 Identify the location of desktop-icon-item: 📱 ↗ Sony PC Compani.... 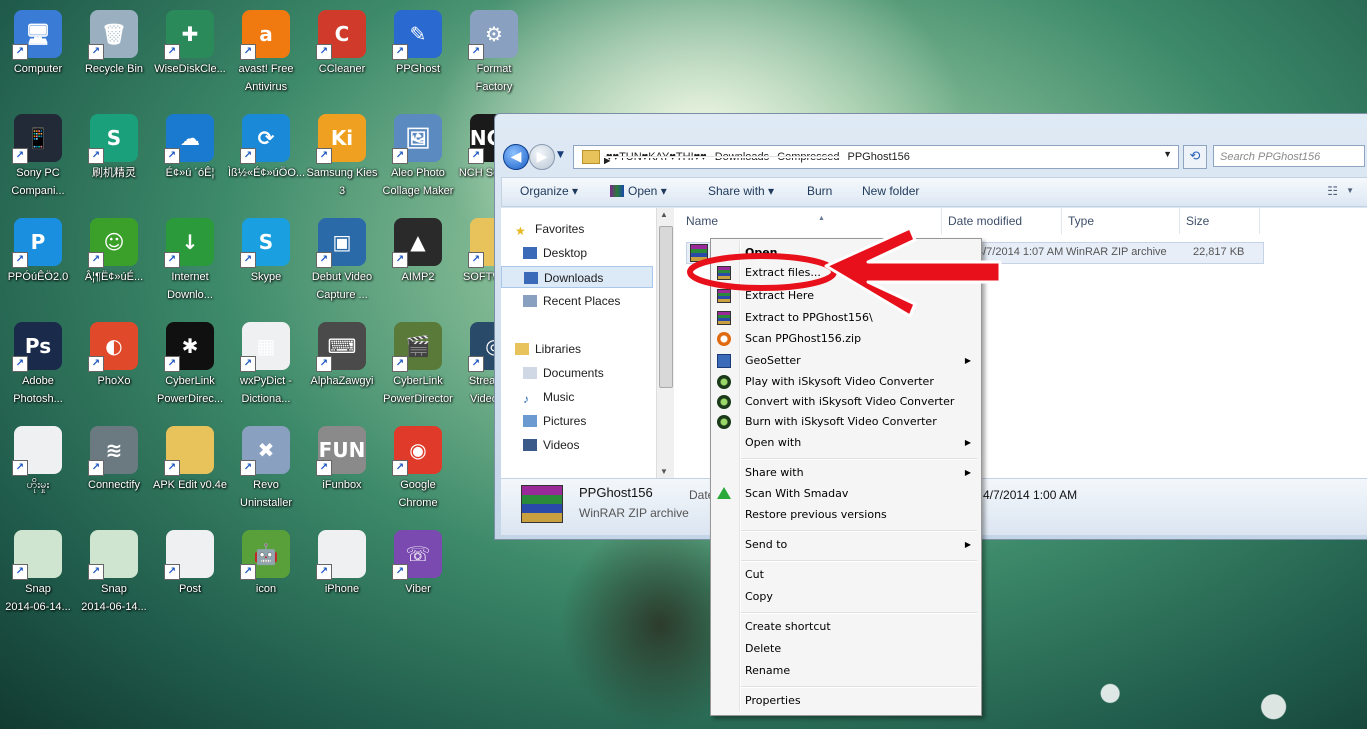
(38, 154).